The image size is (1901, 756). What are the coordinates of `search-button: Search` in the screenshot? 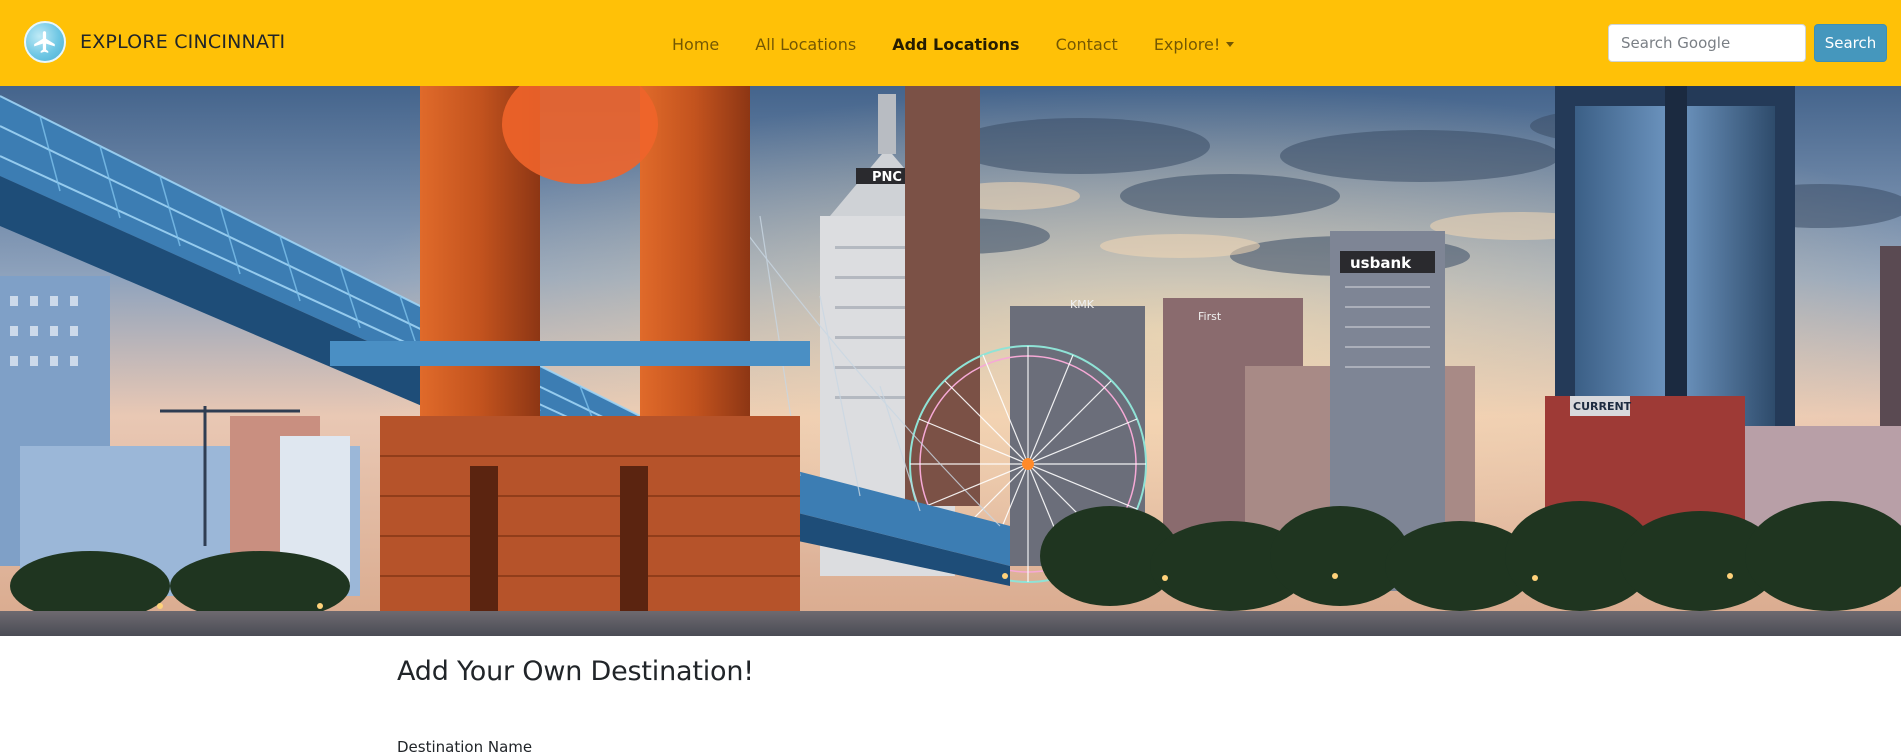 It's located at (1850, 43).